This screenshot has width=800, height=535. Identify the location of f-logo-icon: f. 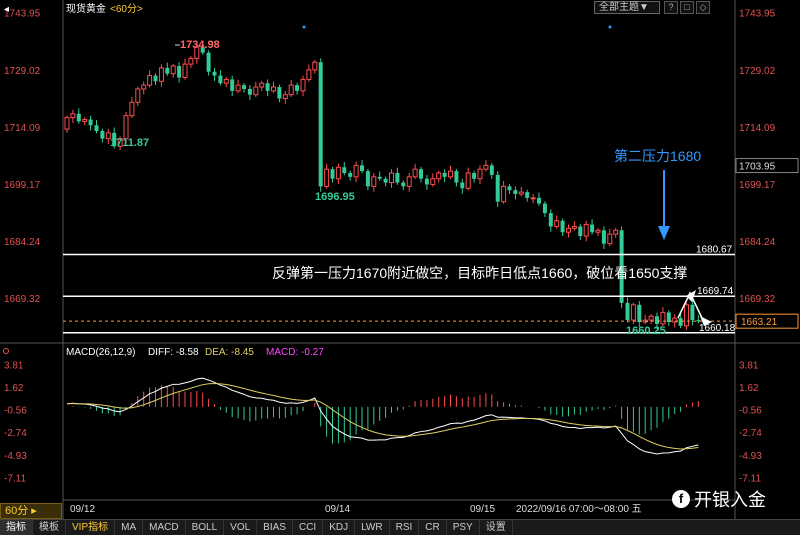
(681, 499).